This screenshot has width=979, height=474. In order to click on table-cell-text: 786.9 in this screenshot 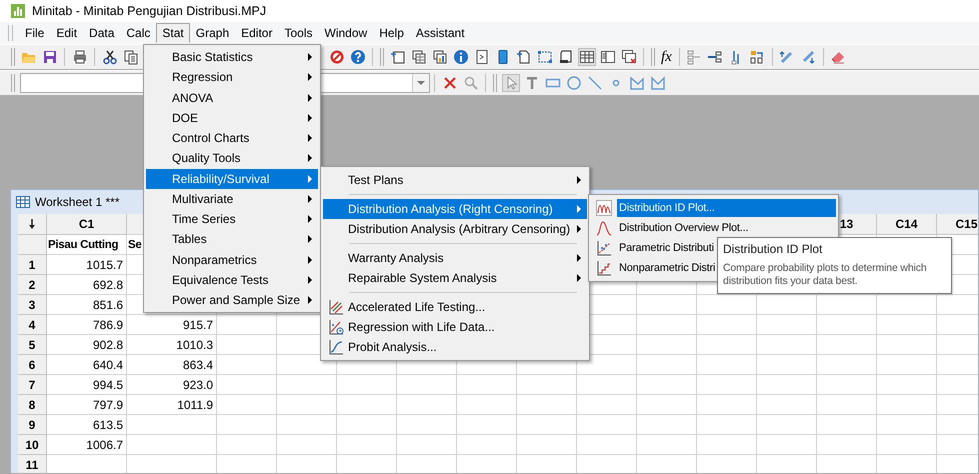, I will do `click(108, 325)`.